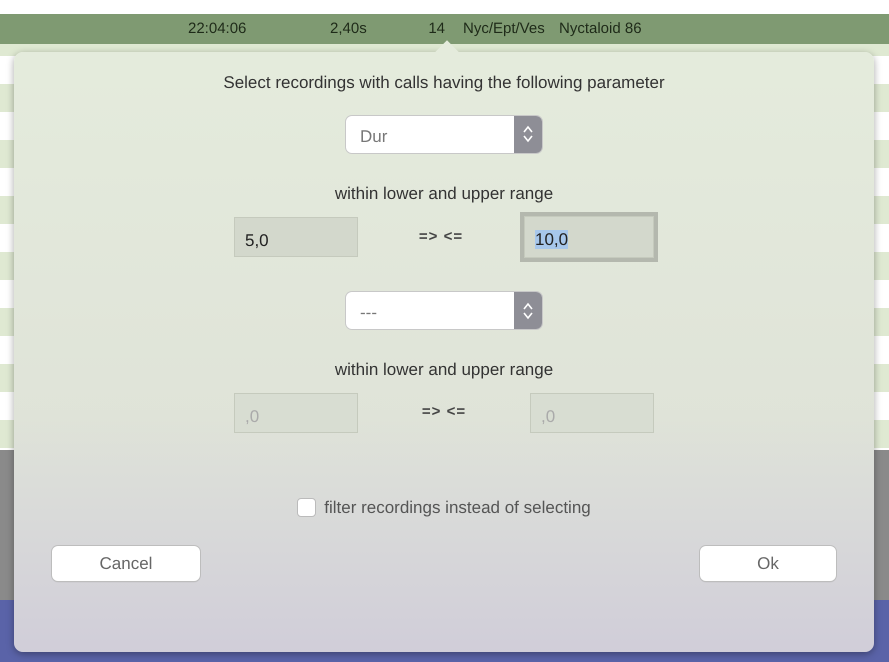 Image resolution: width=889 pixels, height=662 pixels. What do you see at coordinates (601, 28) in the screenshot?
I see `table-cell-text: Nyctaloid 86` at bounding box center [601, 28].